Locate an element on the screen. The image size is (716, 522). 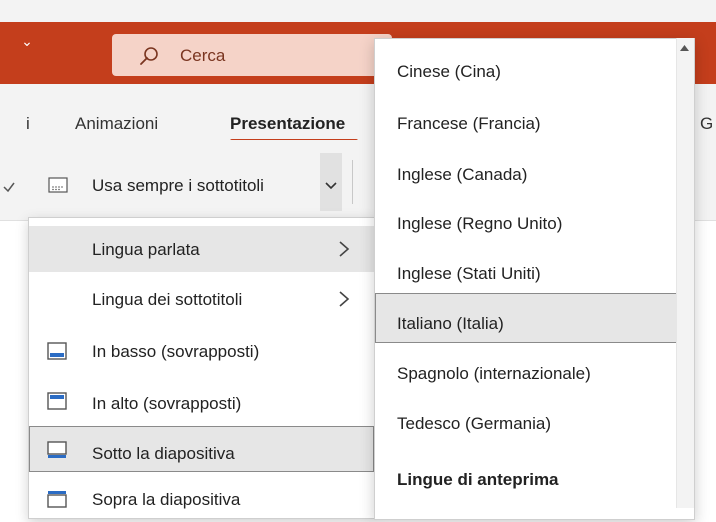
captions-button: Usa sempre i sottotitoli is located at coordinates (178, 186).